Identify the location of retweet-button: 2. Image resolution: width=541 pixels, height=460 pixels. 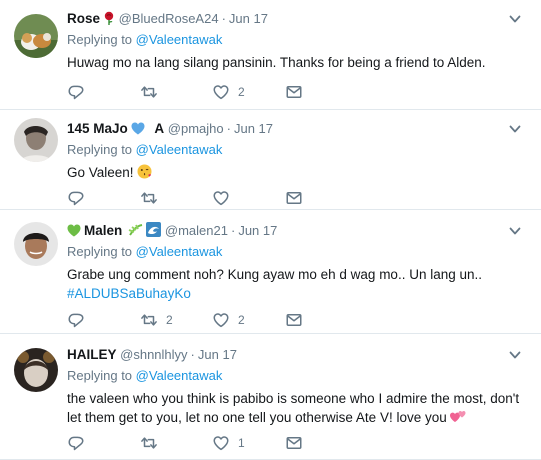
(156, 320).